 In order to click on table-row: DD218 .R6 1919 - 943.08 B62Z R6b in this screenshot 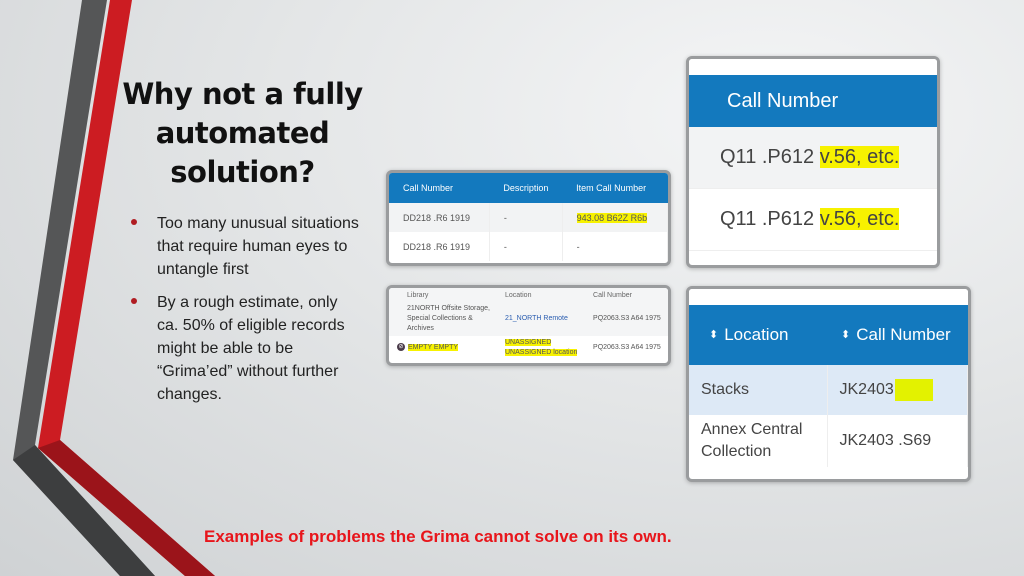, I will do `click(528, 217)`.